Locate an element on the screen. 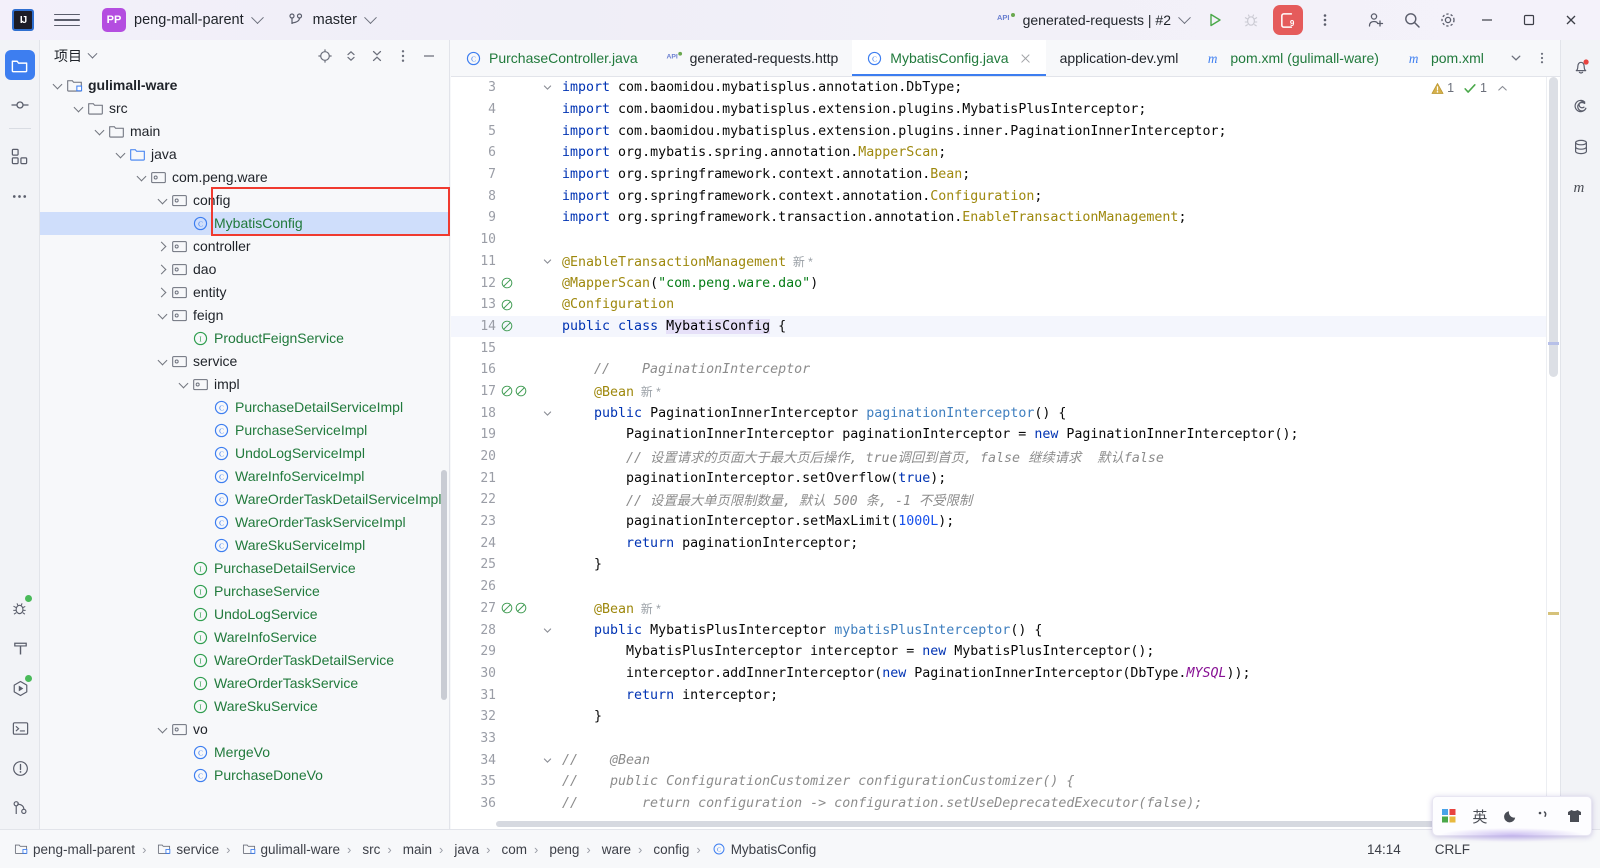  breadcrumb-item: peng-mall-parent is located at coordinates (74, 849).